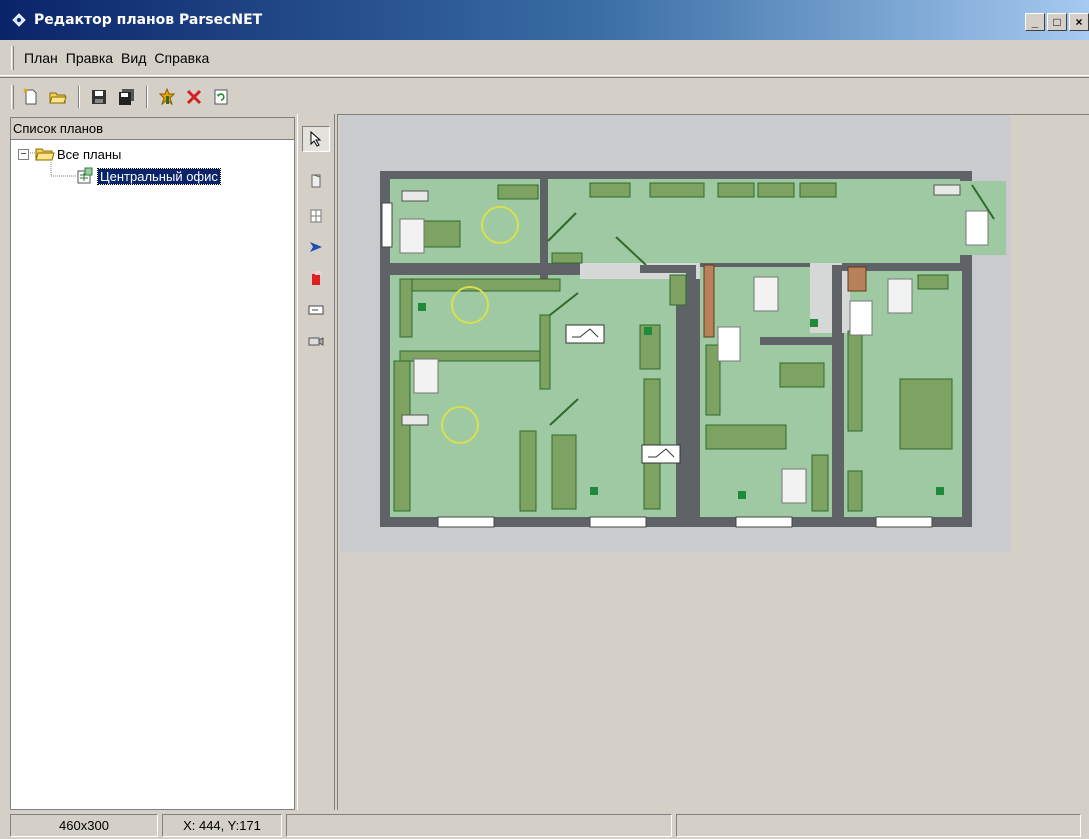 This screenshot has width=1089, height=839. What do you see at coordinates (222, 825) in the screenshot?
I see `status-cursor-coords: X: 444, Y:171` at bounding box center [222, 825].